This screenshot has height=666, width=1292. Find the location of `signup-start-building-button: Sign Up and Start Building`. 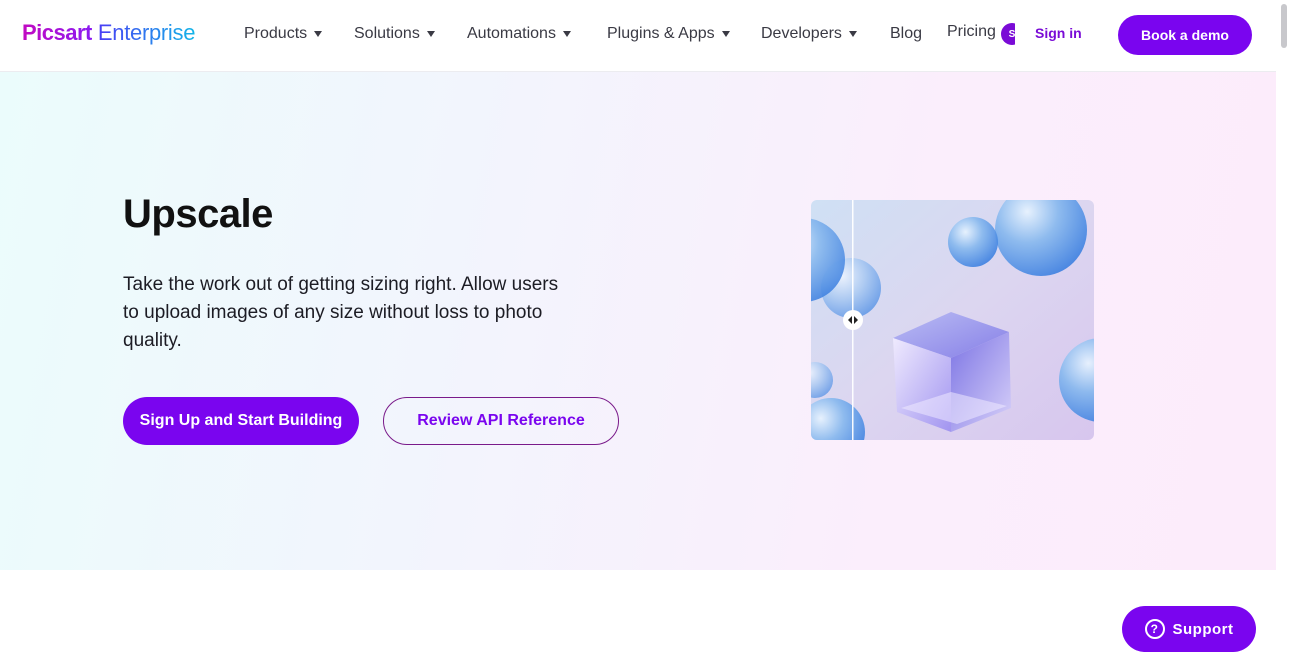

signup-start-building-button: Sign Up and Start Building is located at coordinates (241, 421).